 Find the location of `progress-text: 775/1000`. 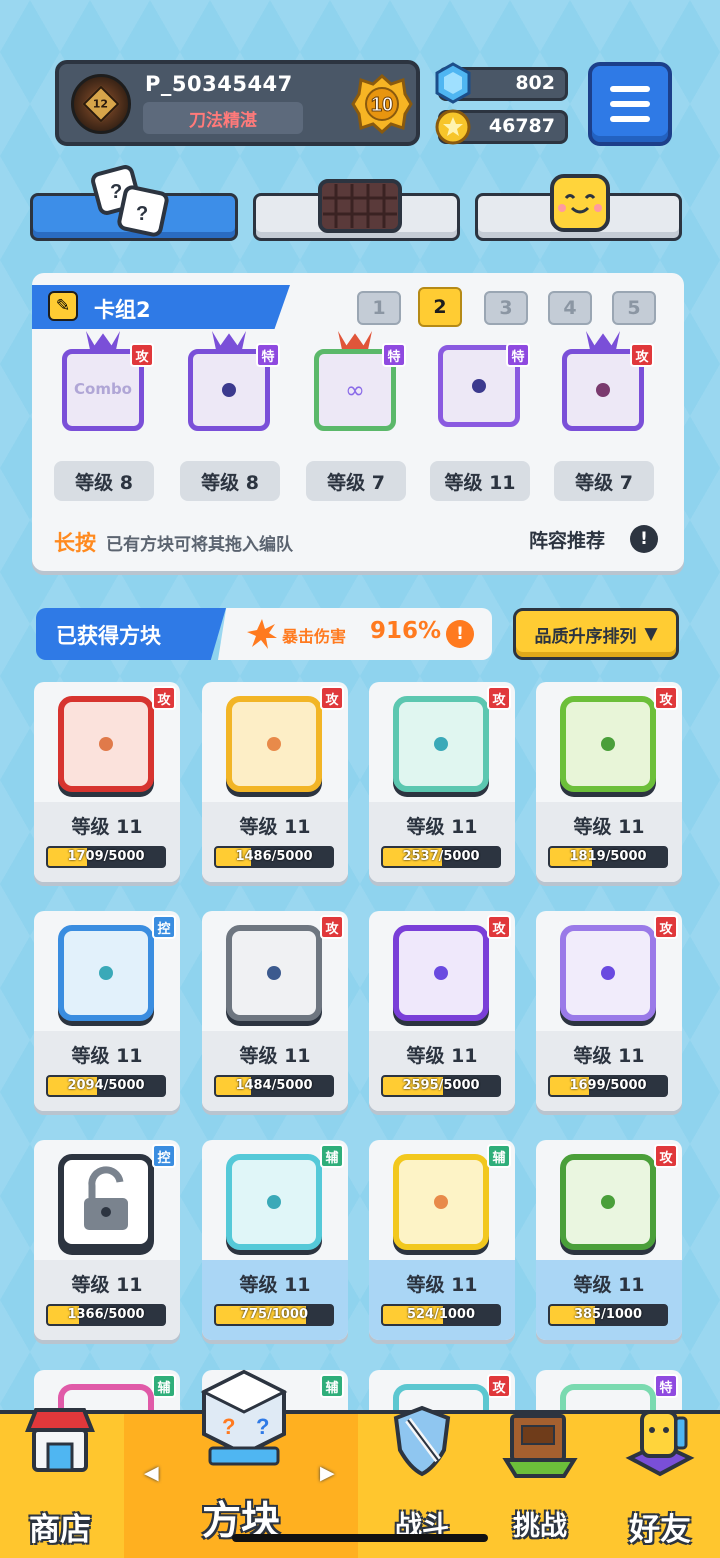

progress-text: 775/1000 is located at coordinates (274, 1314).